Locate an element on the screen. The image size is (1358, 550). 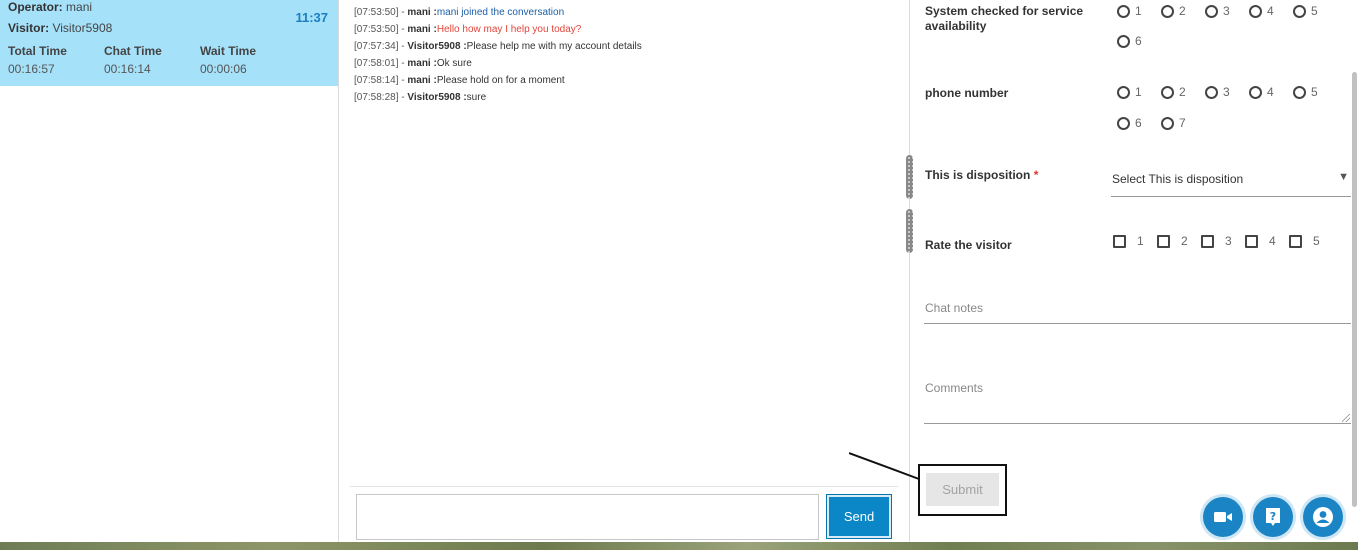
operator-line: Operator: mani is located at coordinates (50, 7).